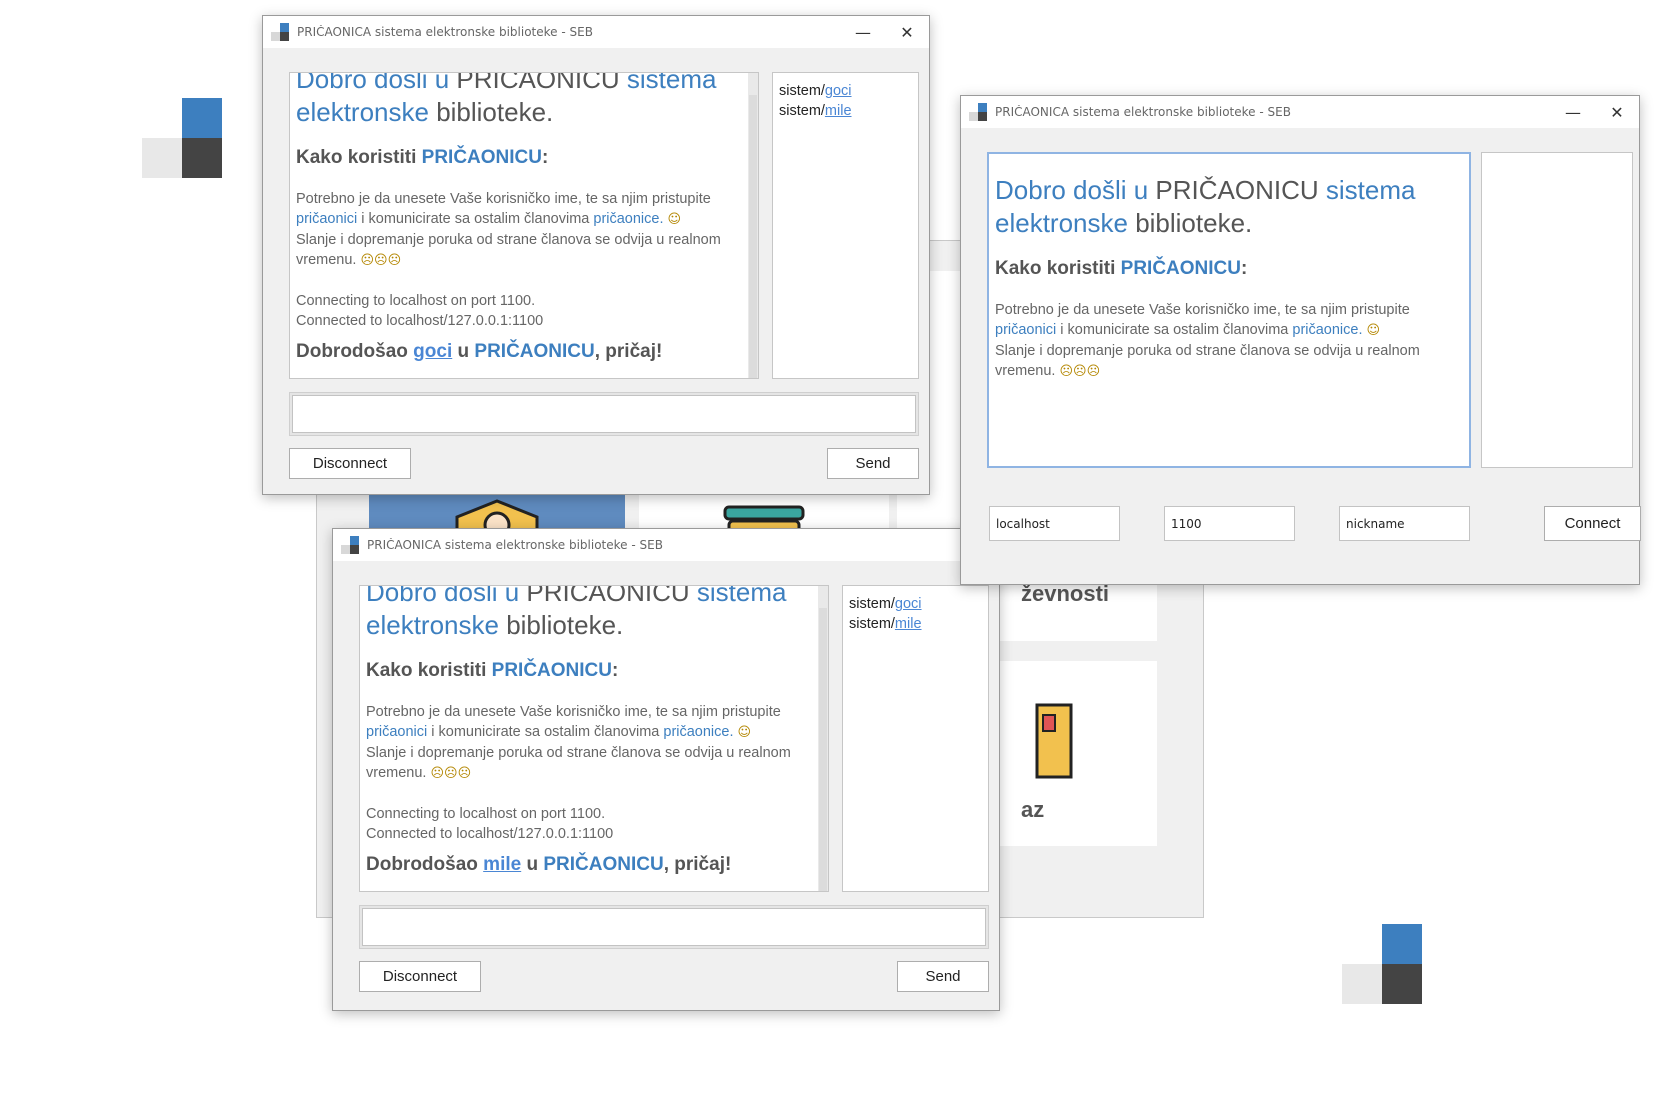 The height and width of the screenshot is (1107, 1665). I want to click on user-link-goci: goci, so click(432, 351).